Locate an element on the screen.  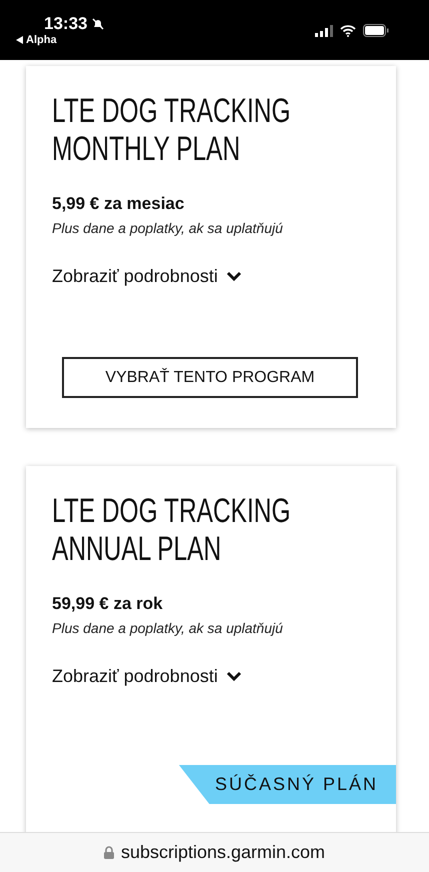
current-plan-badge: SÚČASNÝ PLÁN is located at coordinates (287, 784).